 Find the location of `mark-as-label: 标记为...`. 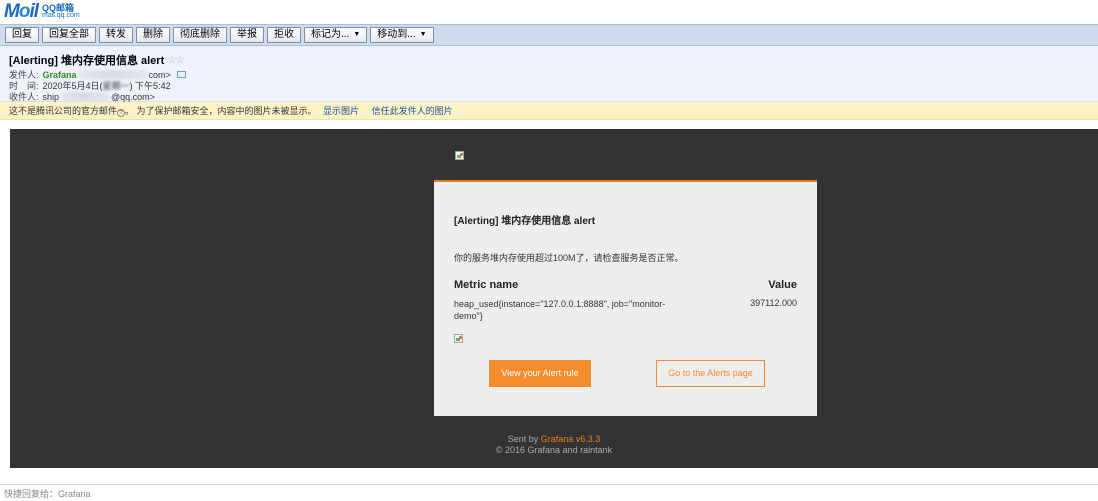

mark-as-label: 标记为... is located at coordinates (330, 34).